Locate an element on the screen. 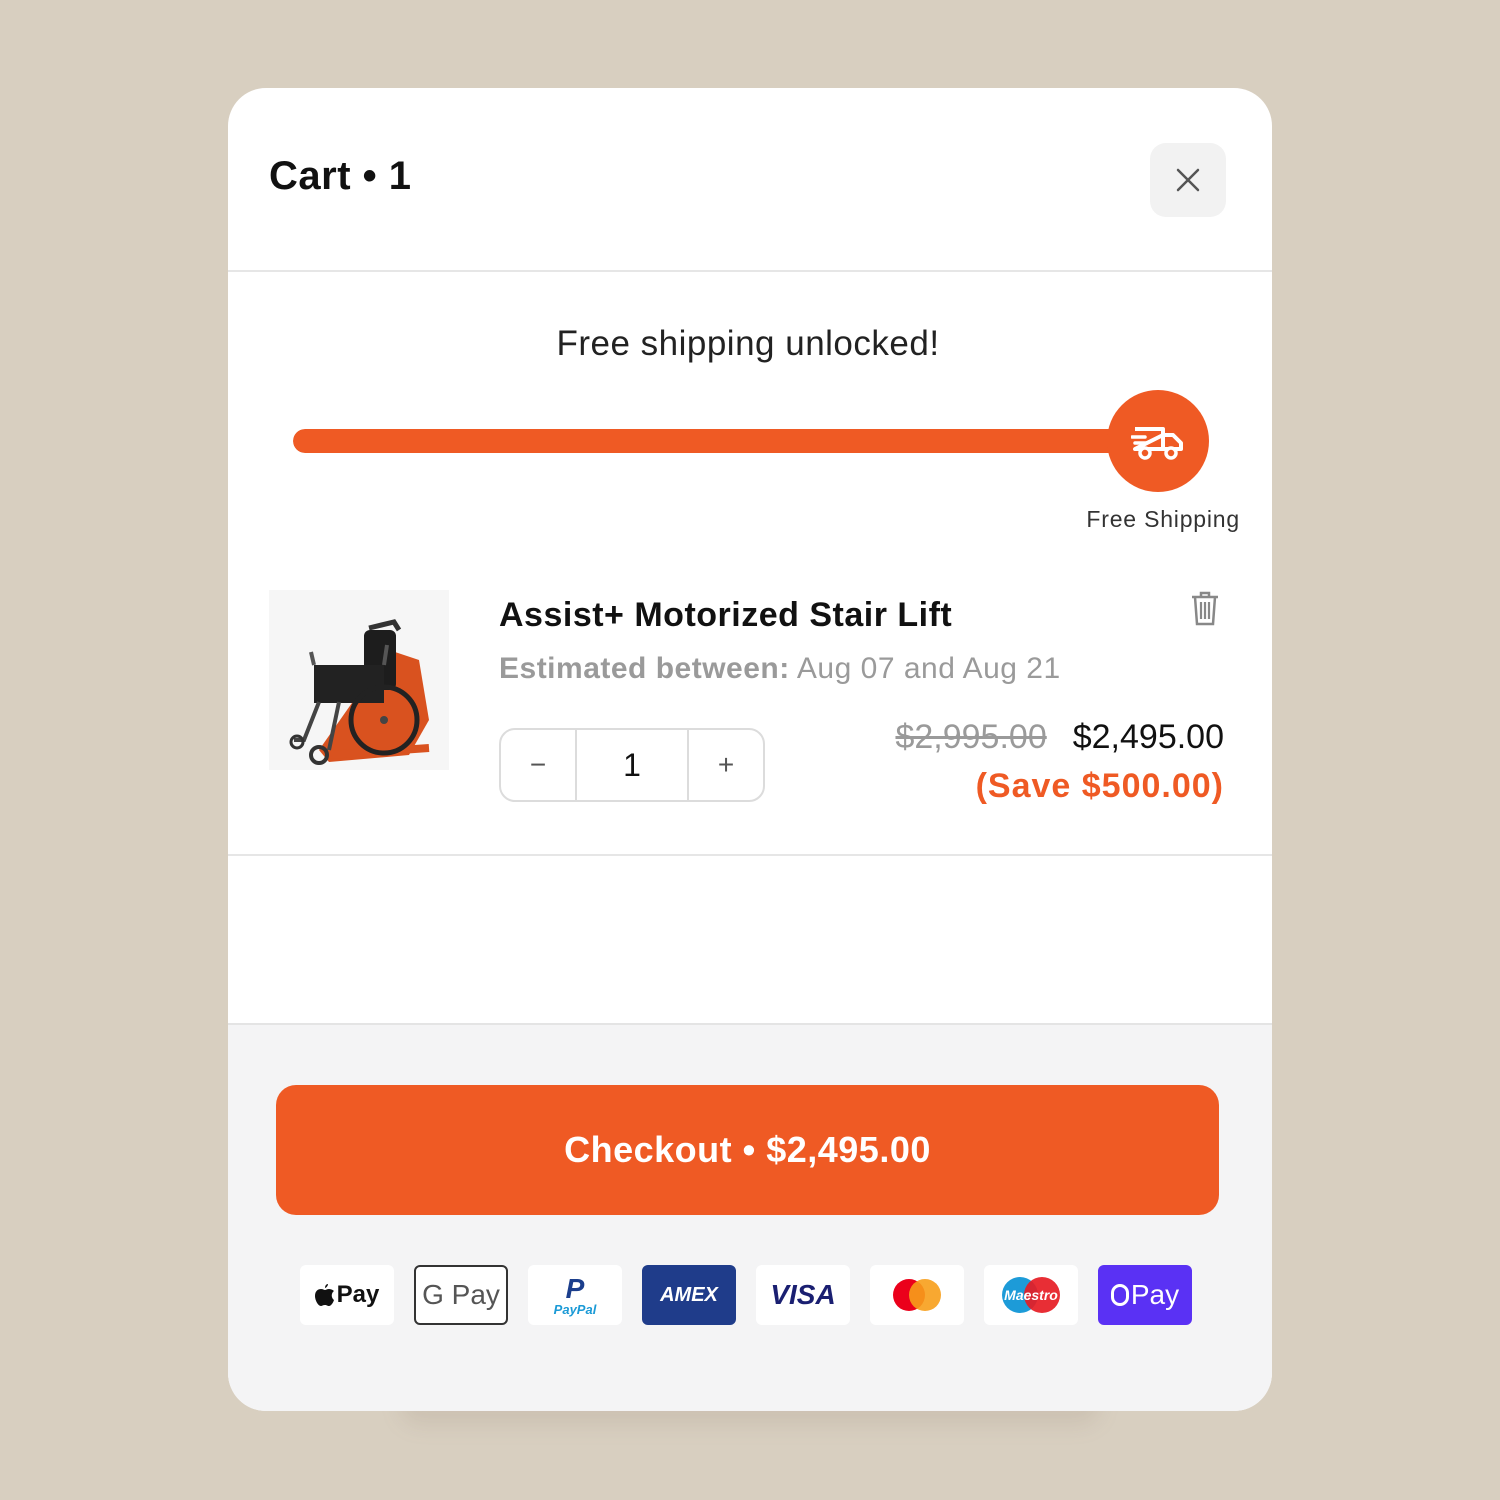 The height and width of the screenshot is (1500, 1500). paypal-icon: P PayPal is located at coordinates (575, 1295).